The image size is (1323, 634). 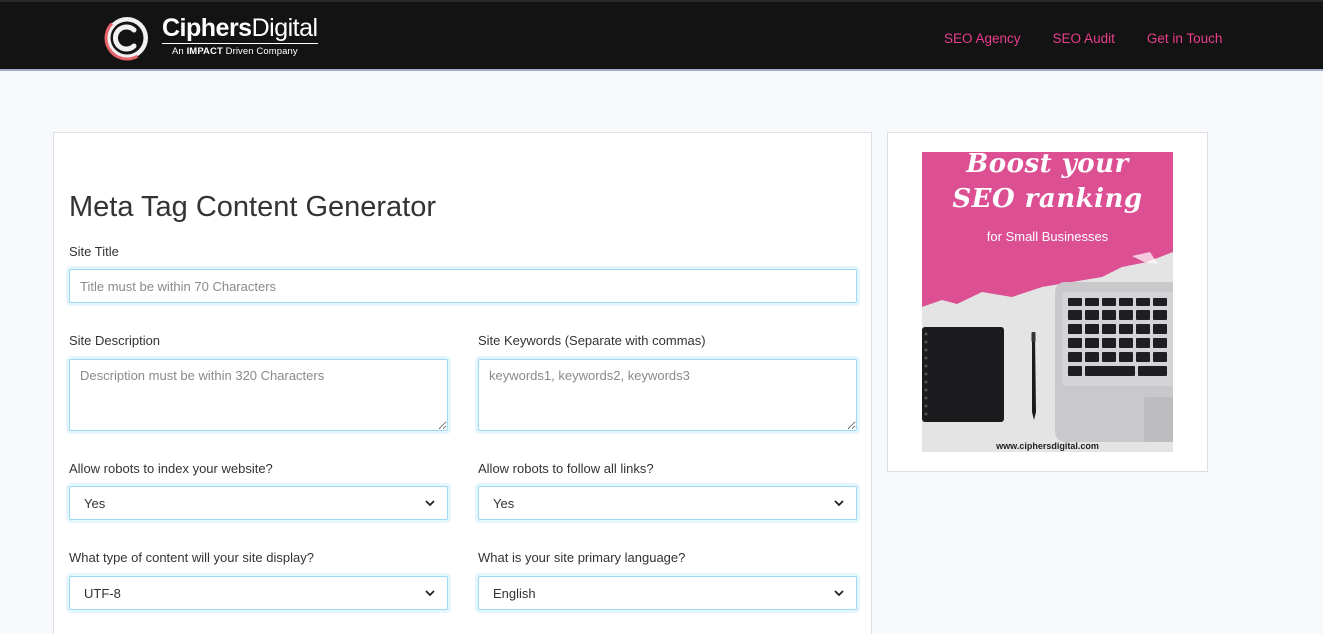 What do you see at coordinates (95, 503) in the screenshot?
I see `robots-index-value: Yes` at bounding box center [95, 503].